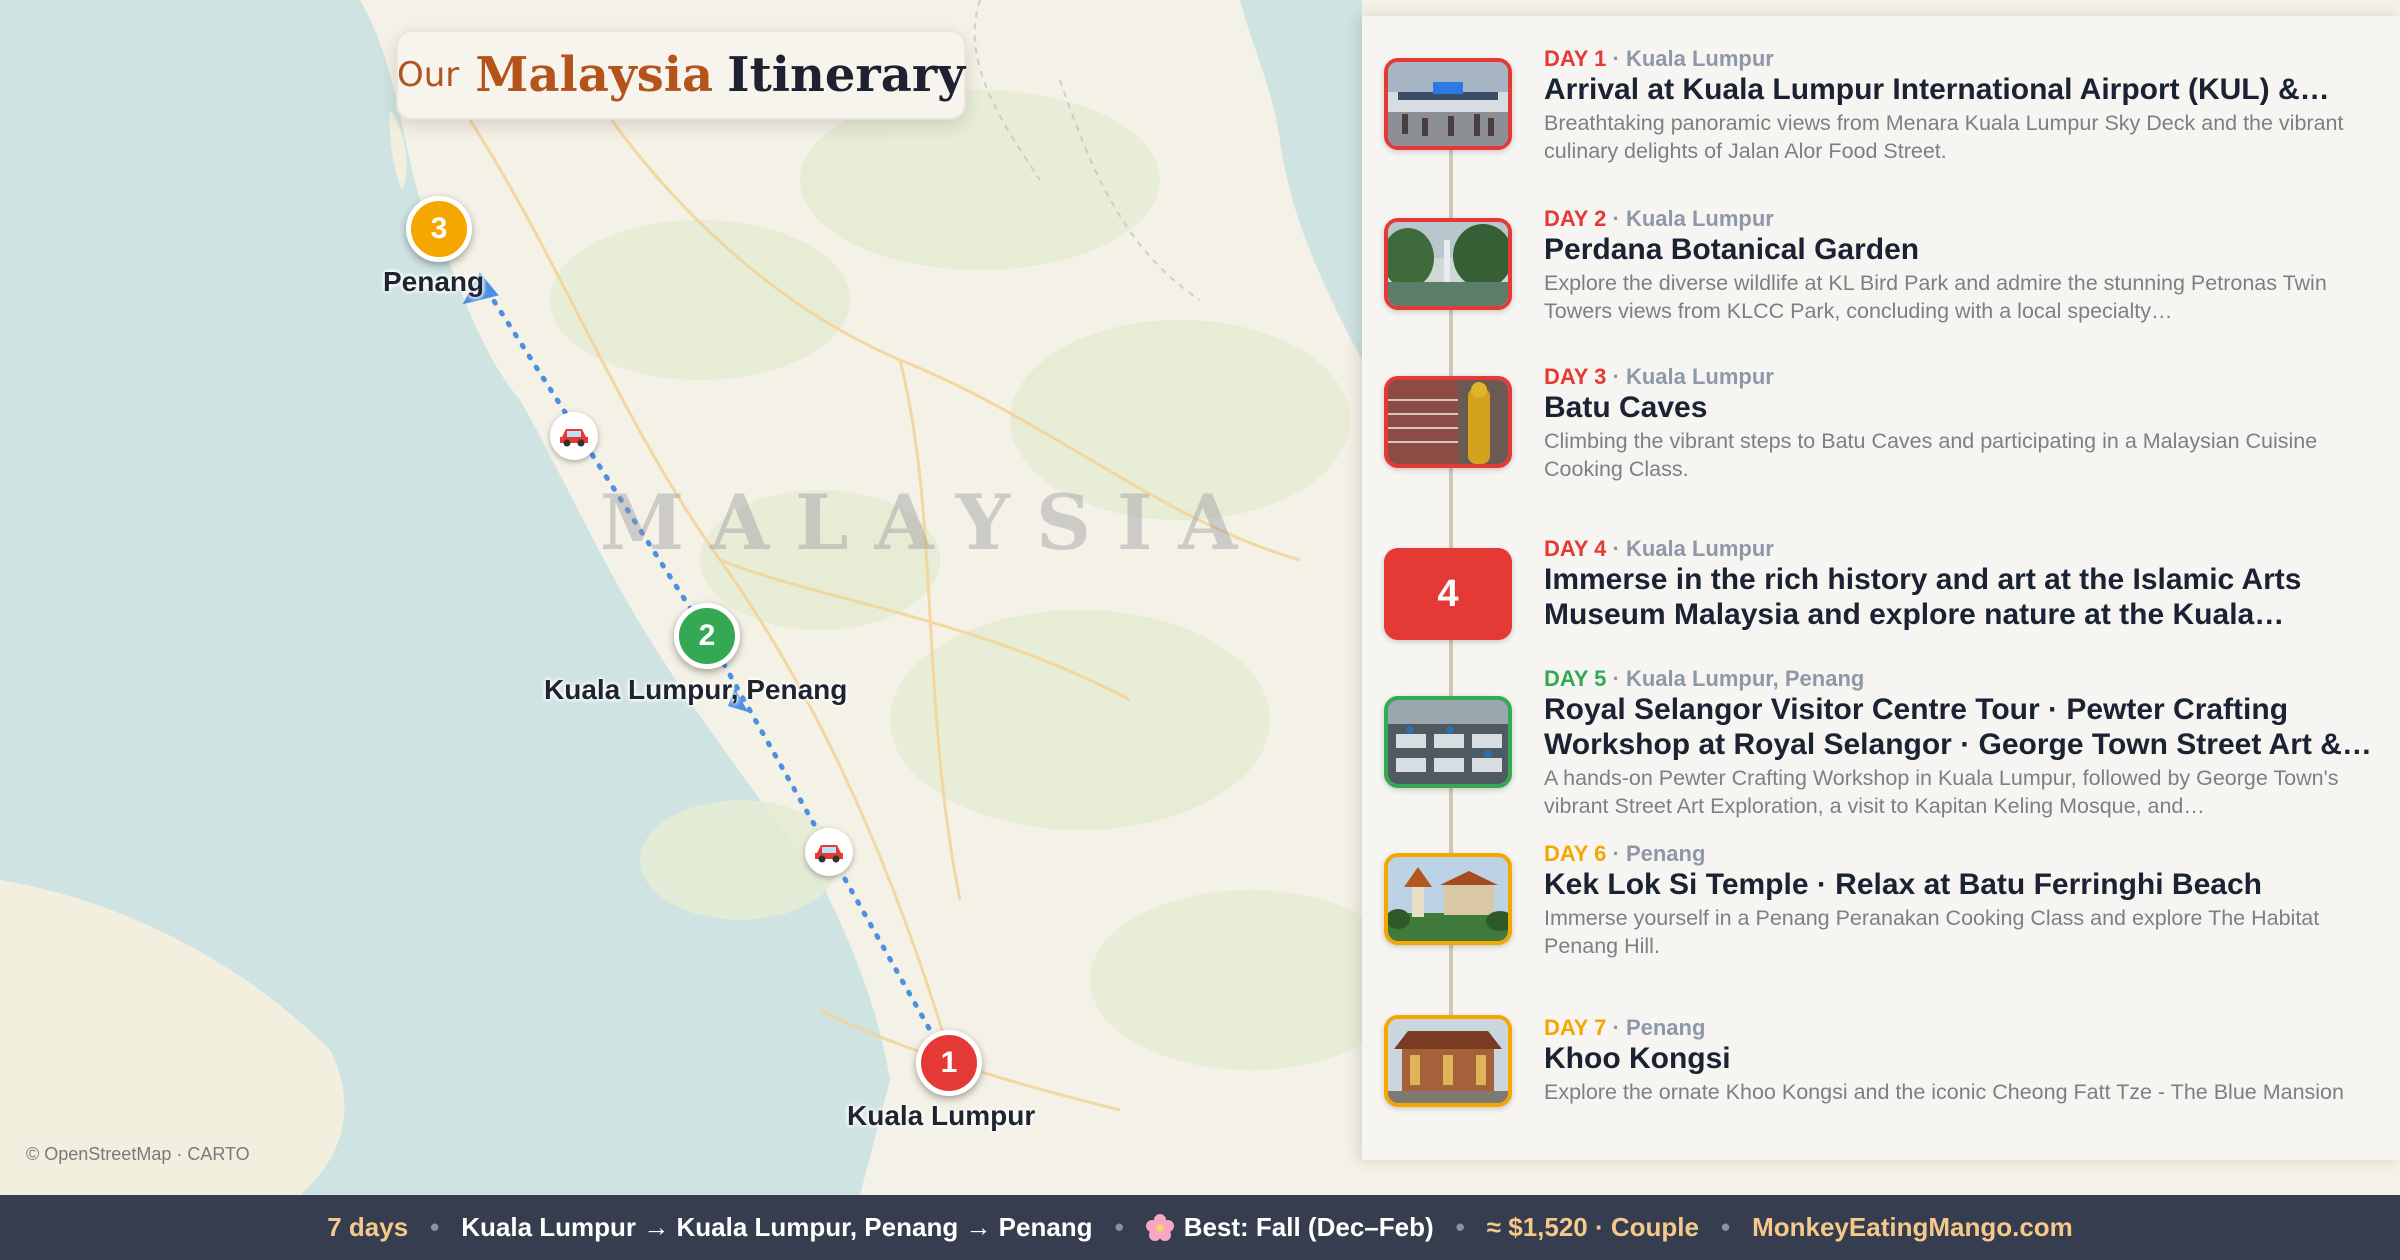 The height and width of the screenshot is (1260, 2400). Describe the element at coordinates (1625, 853) in the screenshot. I see `day-label: DAY 6 · Penang` at that location.